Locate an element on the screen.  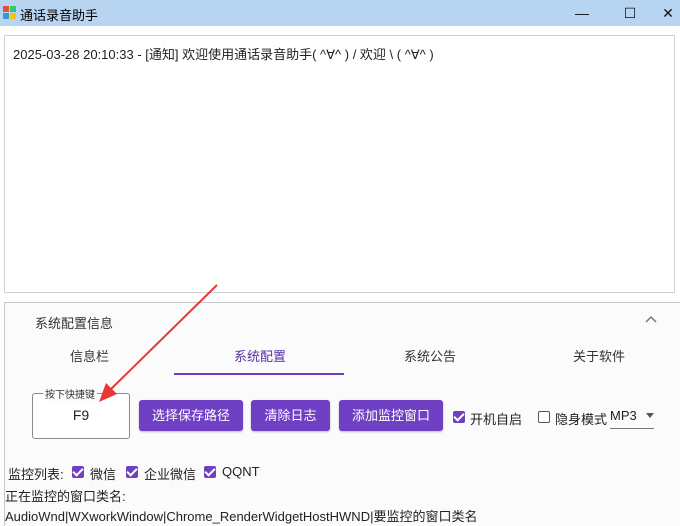
monitor-list-label: 监控列表: is located at coordinates (36, 474).